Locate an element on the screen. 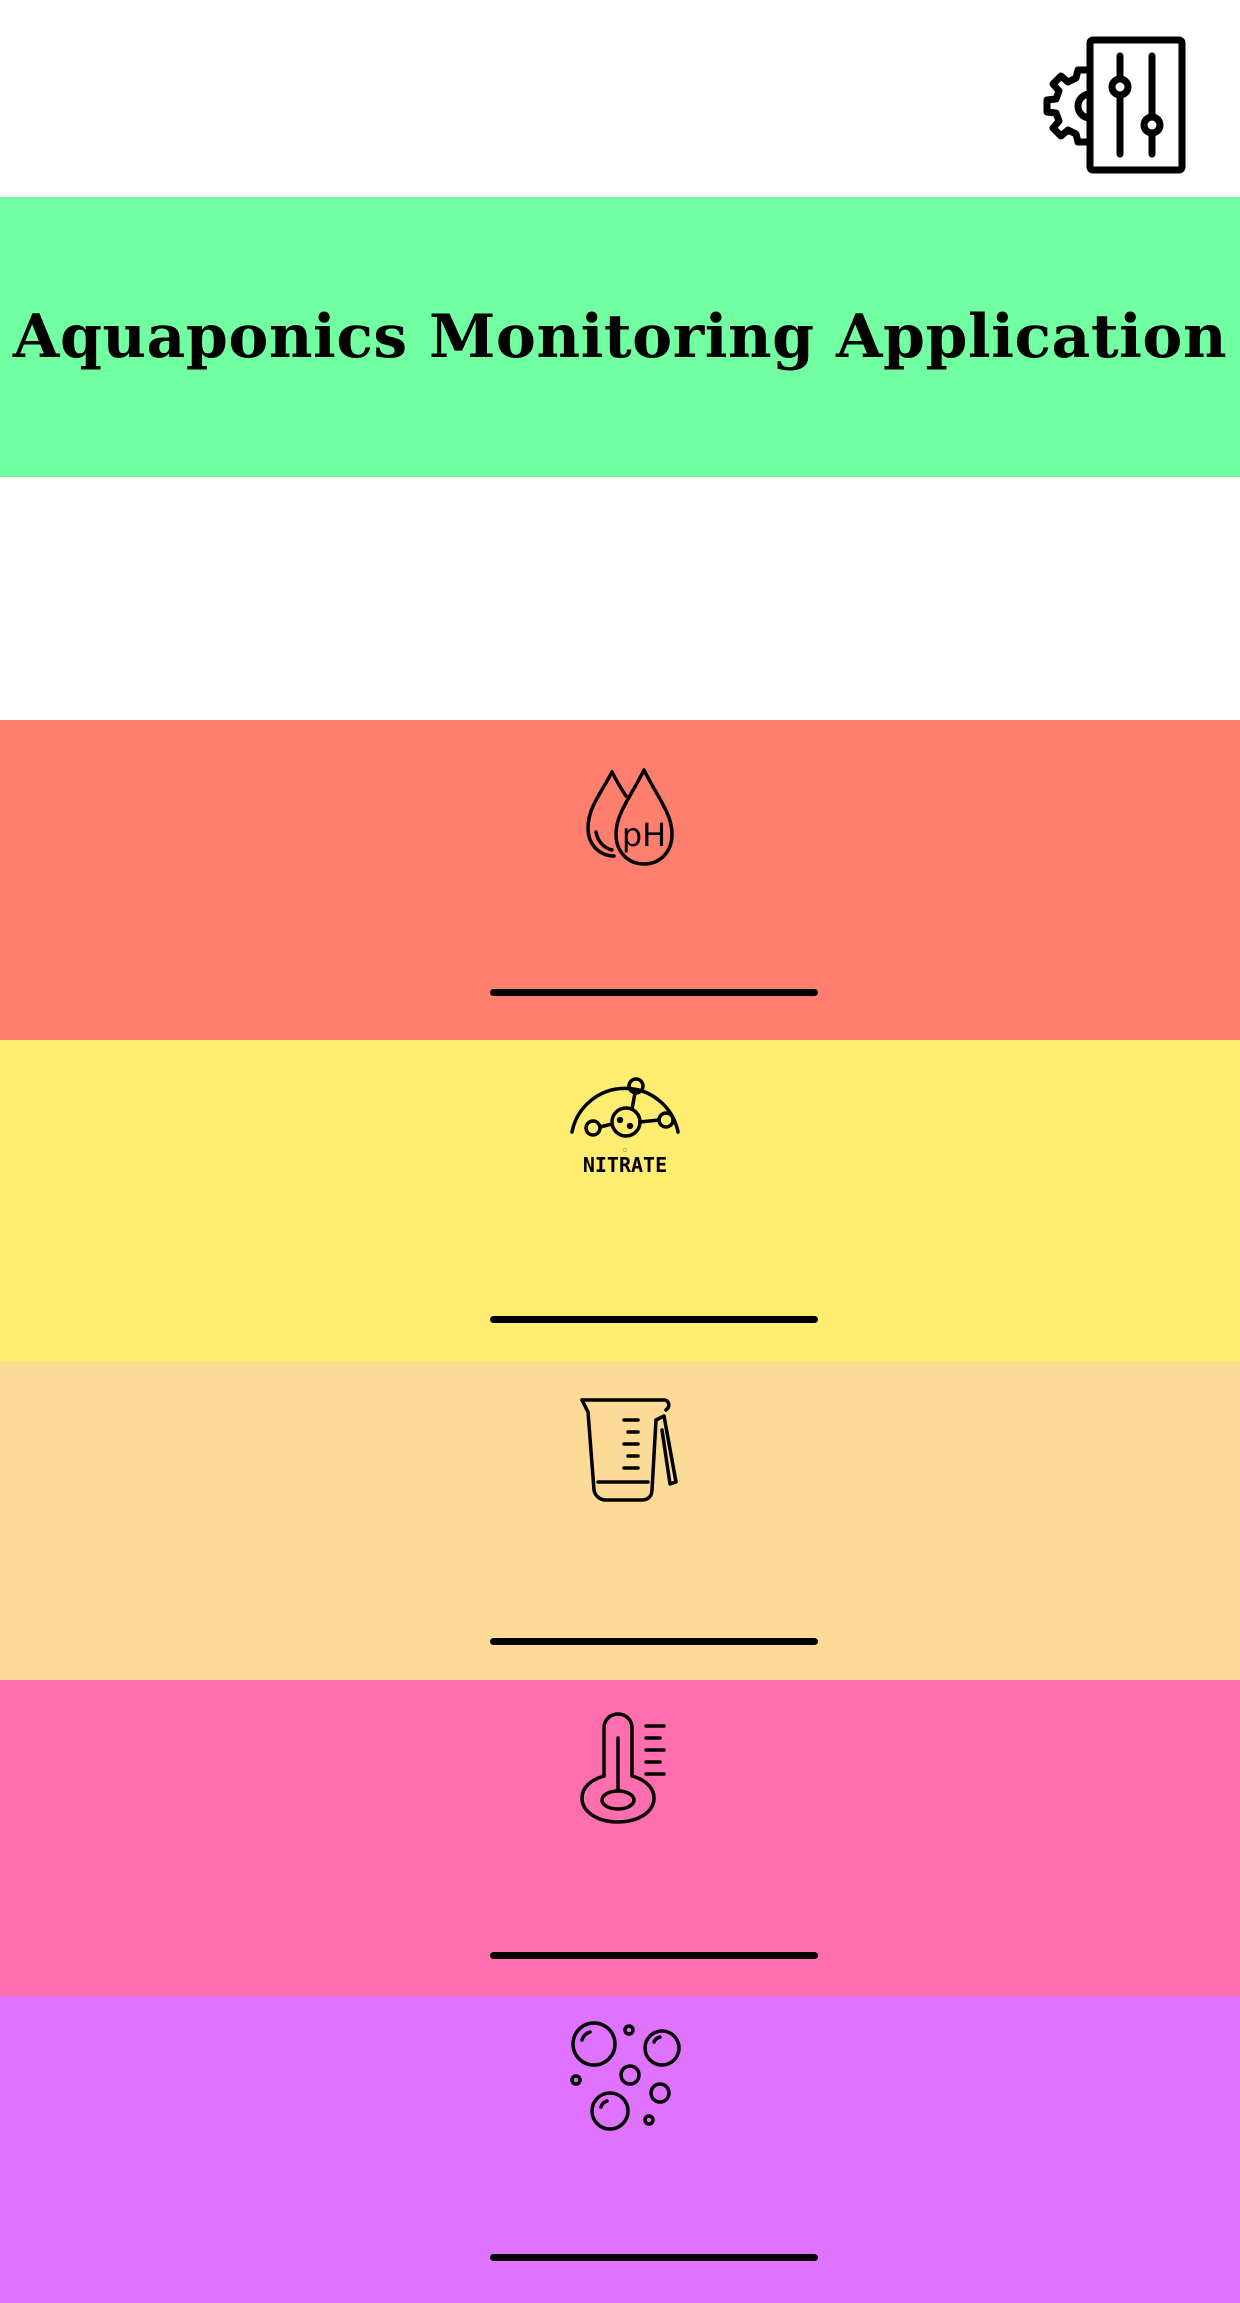  app-header: Aquaponics Monitoring Application is located at coordinates (620, 337).